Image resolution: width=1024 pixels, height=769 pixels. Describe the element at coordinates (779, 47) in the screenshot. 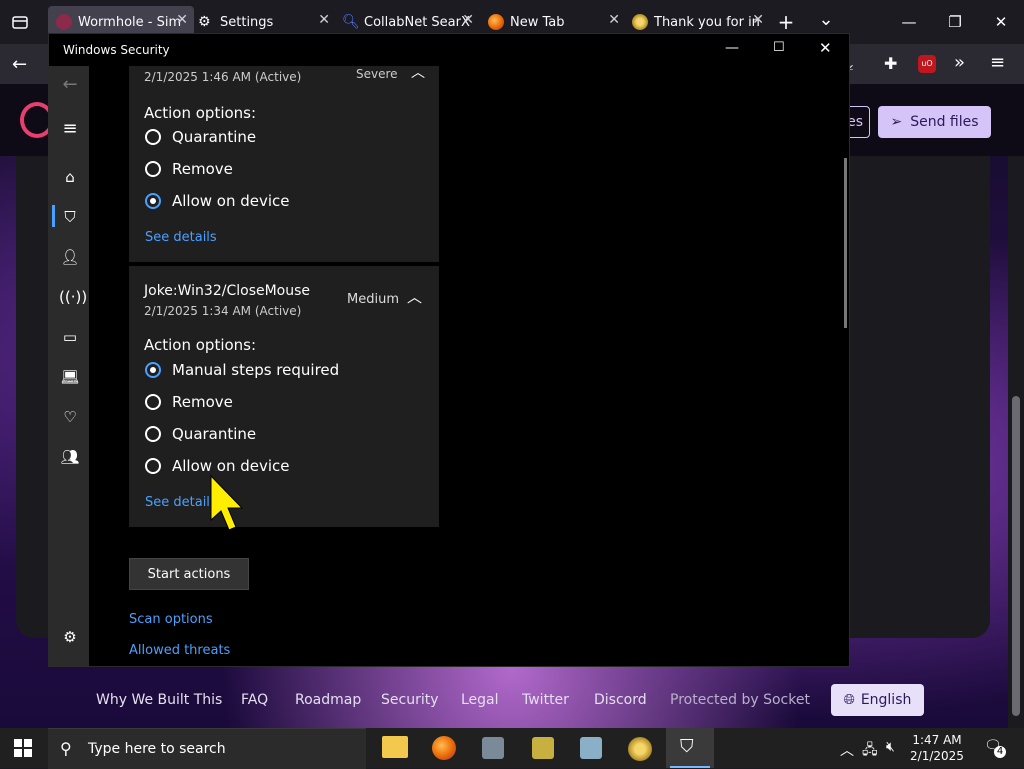

I see `maximize-icon: ☐` at that location.